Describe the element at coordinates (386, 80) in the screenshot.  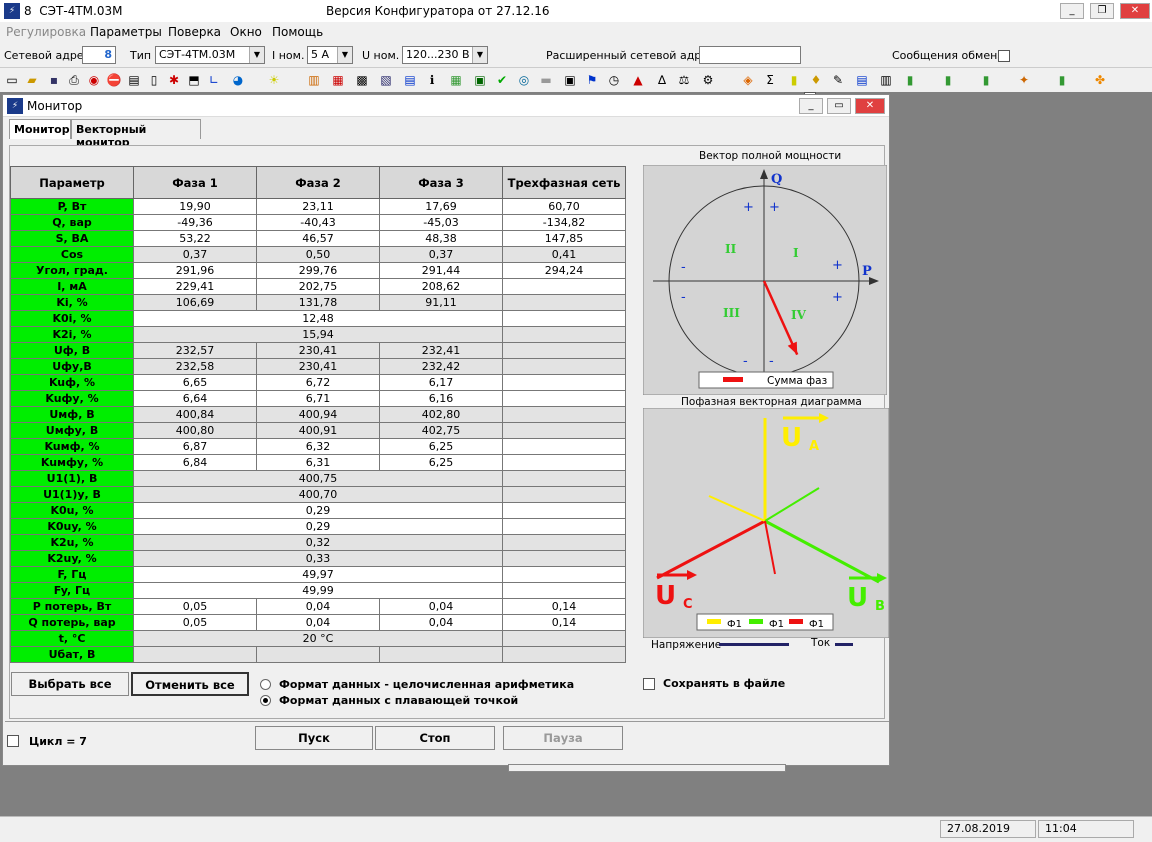
I see `report-icon: ▧` at that location.